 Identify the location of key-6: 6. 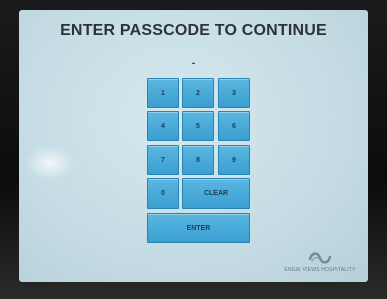
(234, 126).